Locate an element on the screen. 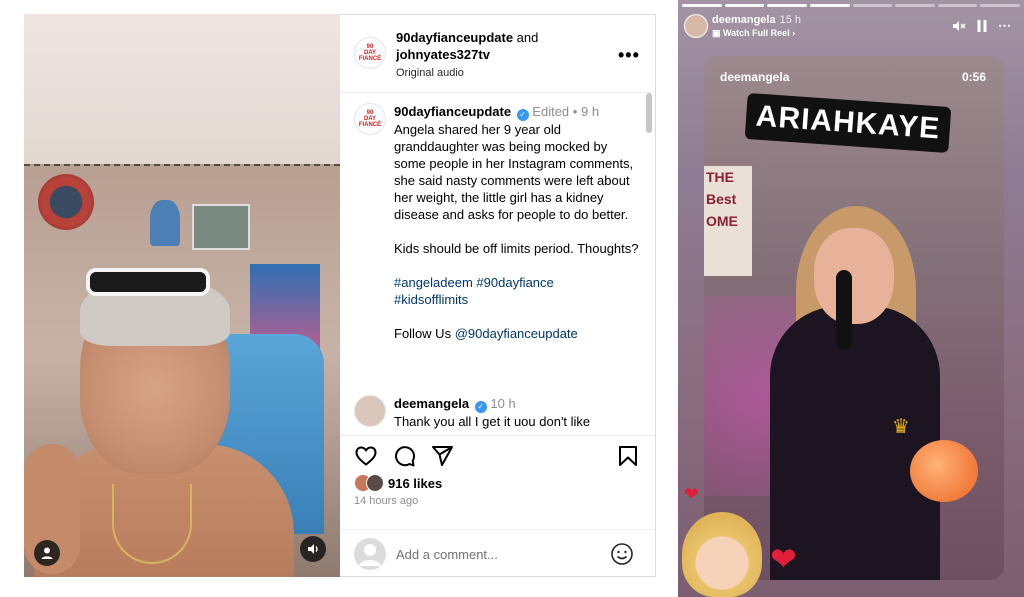 This screenshot has height=597, width=1024. likes-row: 916 likes is located at coordinates (398, 483).